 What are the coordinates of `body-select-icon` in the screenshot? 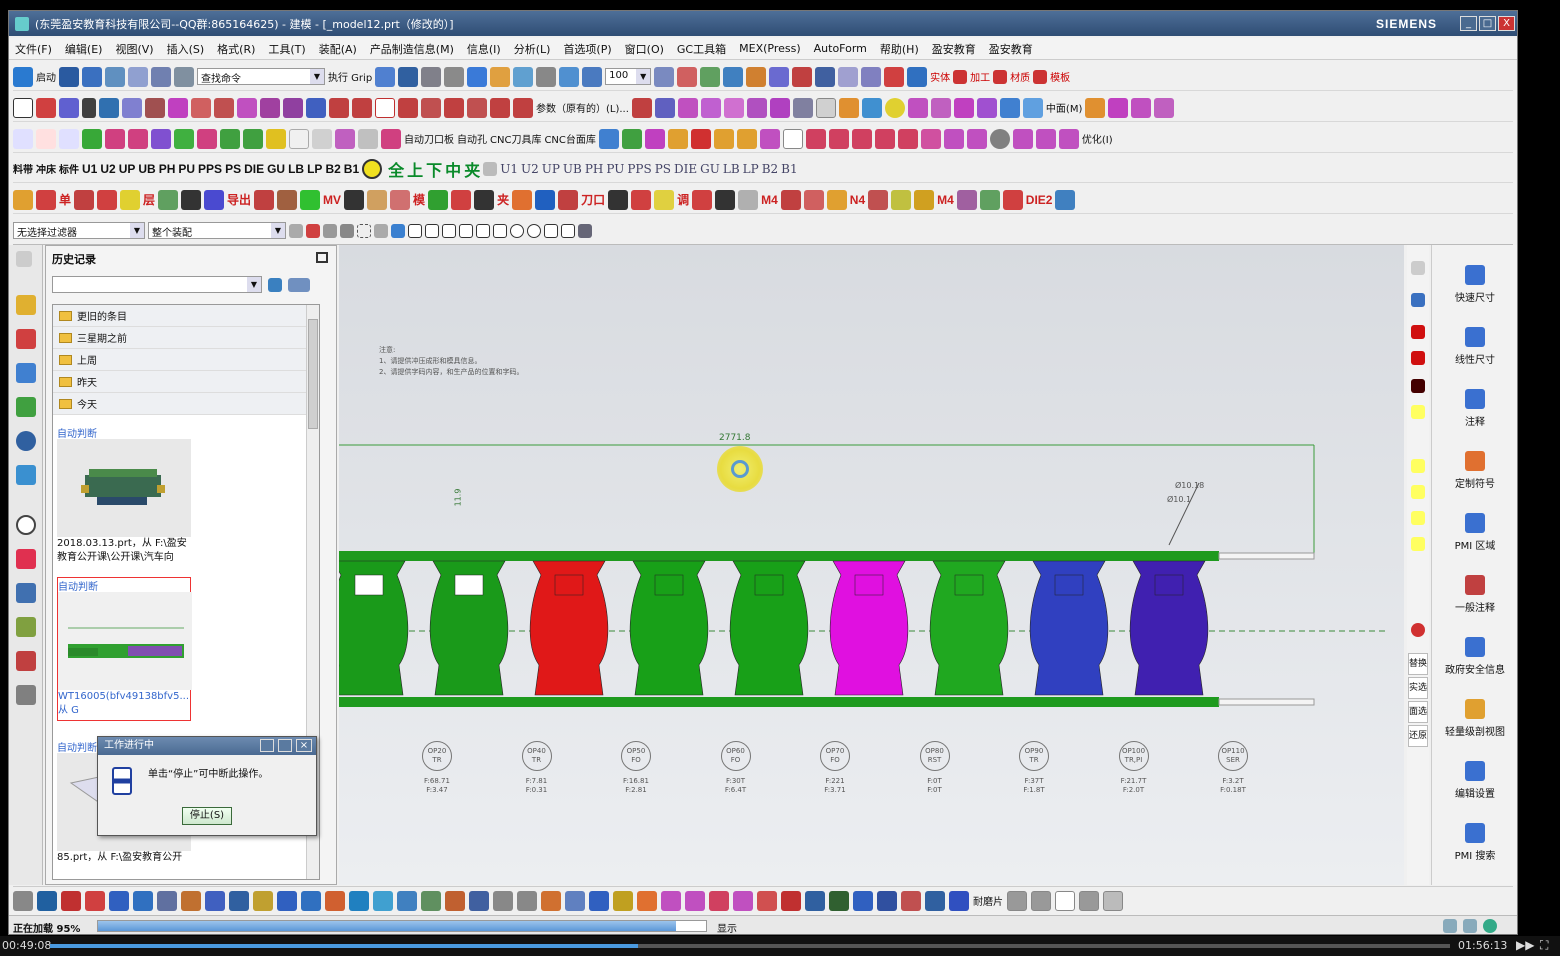 It's located at (398, 230).